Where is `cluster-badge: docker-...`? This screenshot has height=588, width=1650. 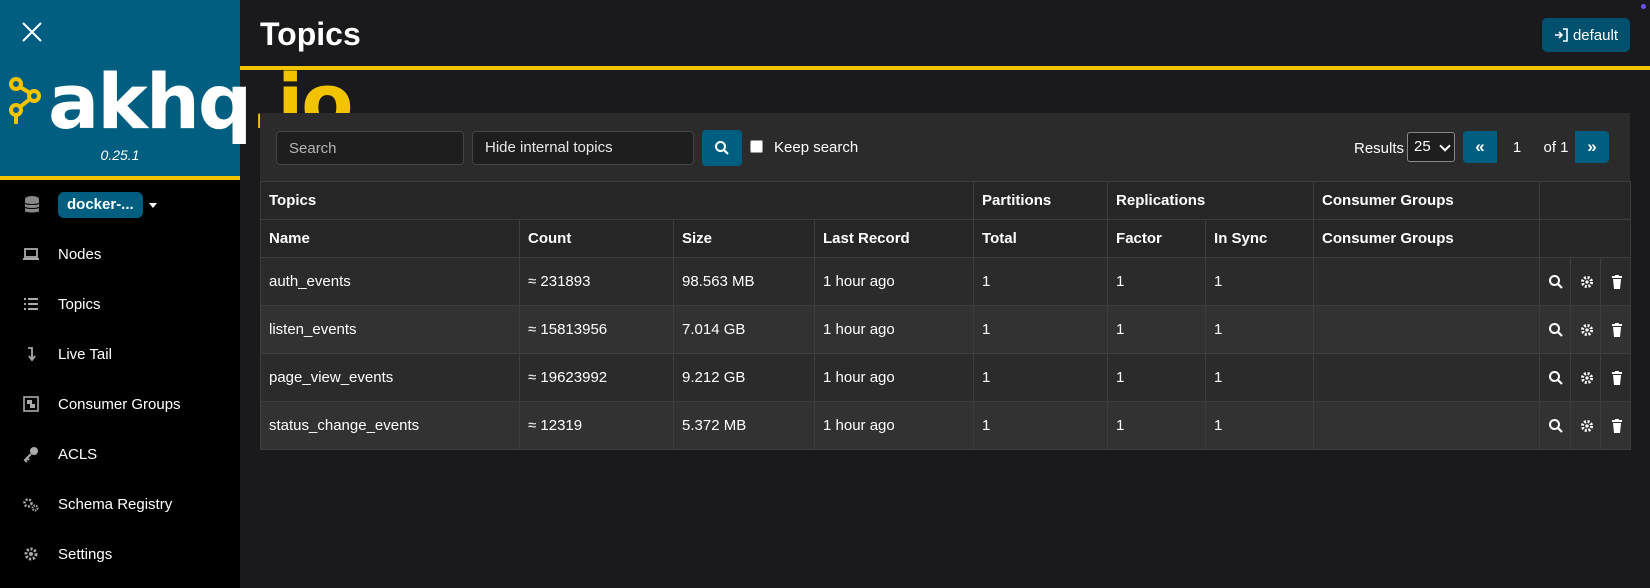
cluster-badge: docker-... is located at coordinates (100, 205).